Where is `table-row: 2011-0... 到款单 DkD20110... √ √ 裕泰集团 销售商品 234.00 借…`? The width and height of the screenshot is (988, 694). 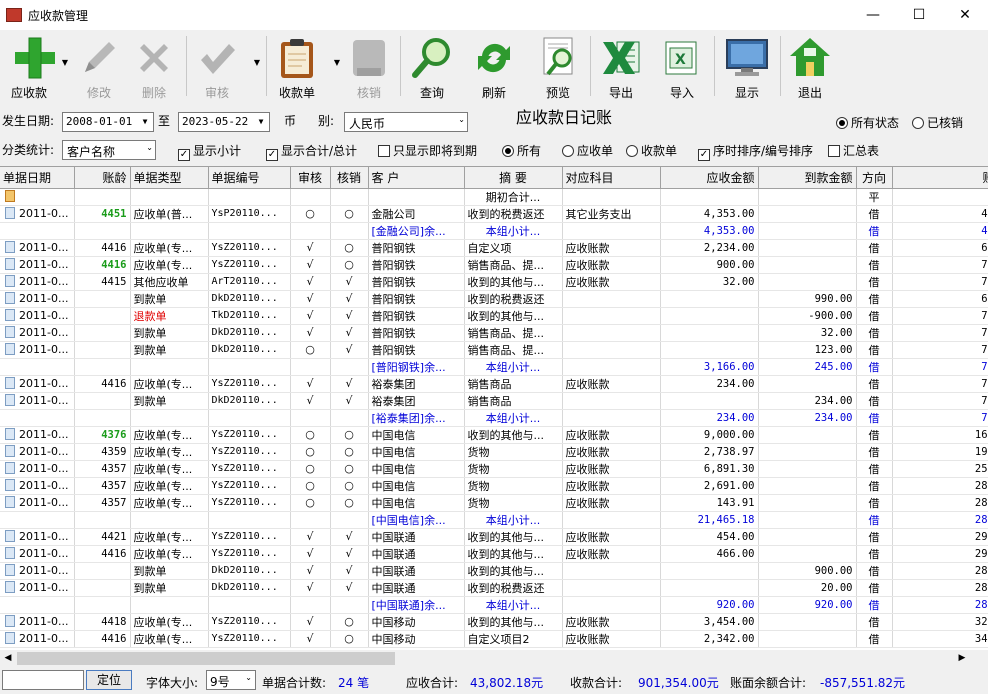 table-row: 2011-0... 到款单 DkD20110... √ √ 裕泰集团 销售商品 234.00 借… is located at coordinates (494, 401).